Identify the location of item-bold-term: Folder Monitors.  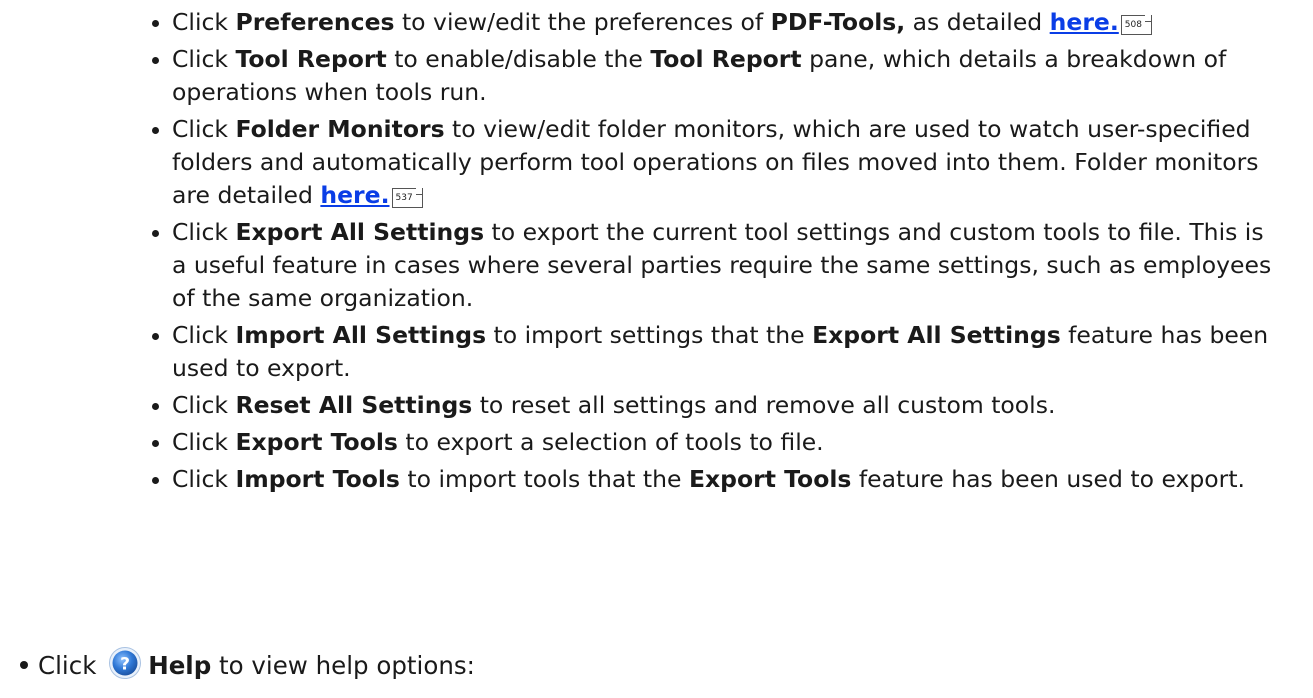
(340, 129).